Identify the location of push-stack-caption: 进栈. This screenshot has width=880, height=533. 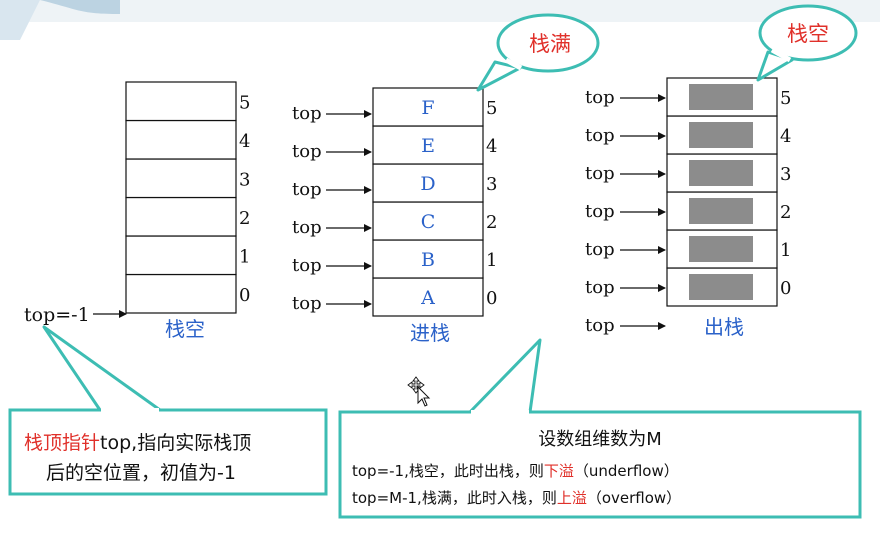
(430, 333).